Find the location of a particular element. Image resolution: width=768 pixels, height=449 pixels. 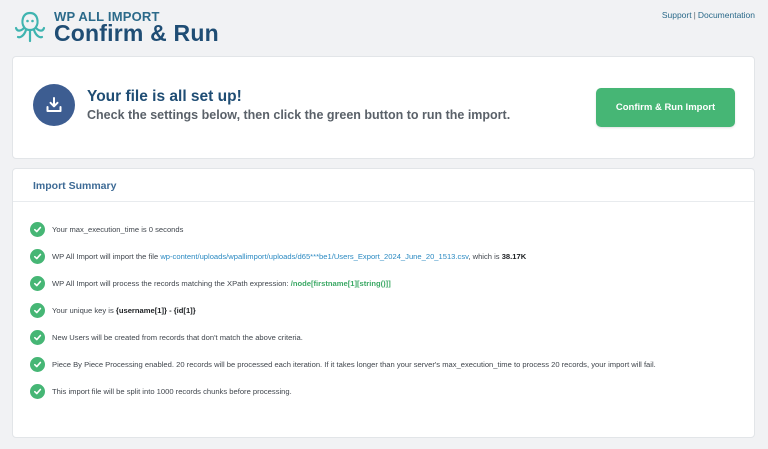

summary-header: Import Summary is located at coordinates (383, 185).